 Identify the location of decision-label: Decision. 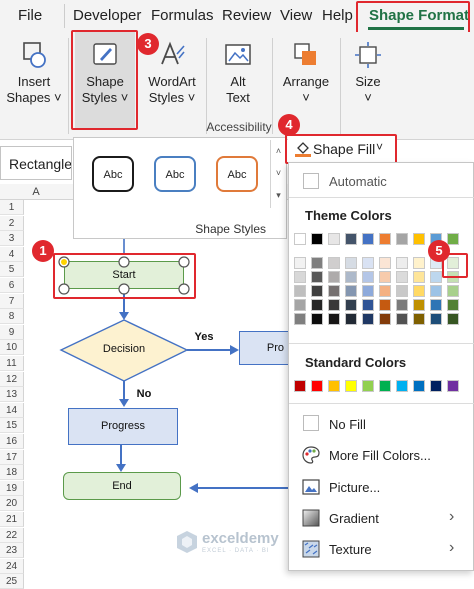
(124, 349).